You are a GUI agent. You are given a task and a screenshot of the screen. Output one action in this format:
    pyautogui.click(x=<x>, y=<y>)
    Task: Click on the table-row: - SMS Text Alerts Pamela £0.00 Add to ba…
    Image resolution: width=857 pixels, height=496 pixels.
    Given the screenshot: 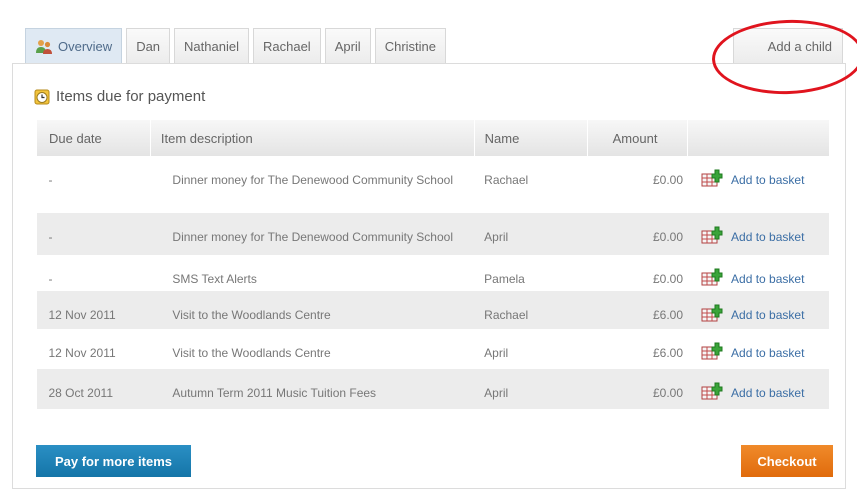 What is the action you would take?
    pyautogui.click(x=433, y=273)
    